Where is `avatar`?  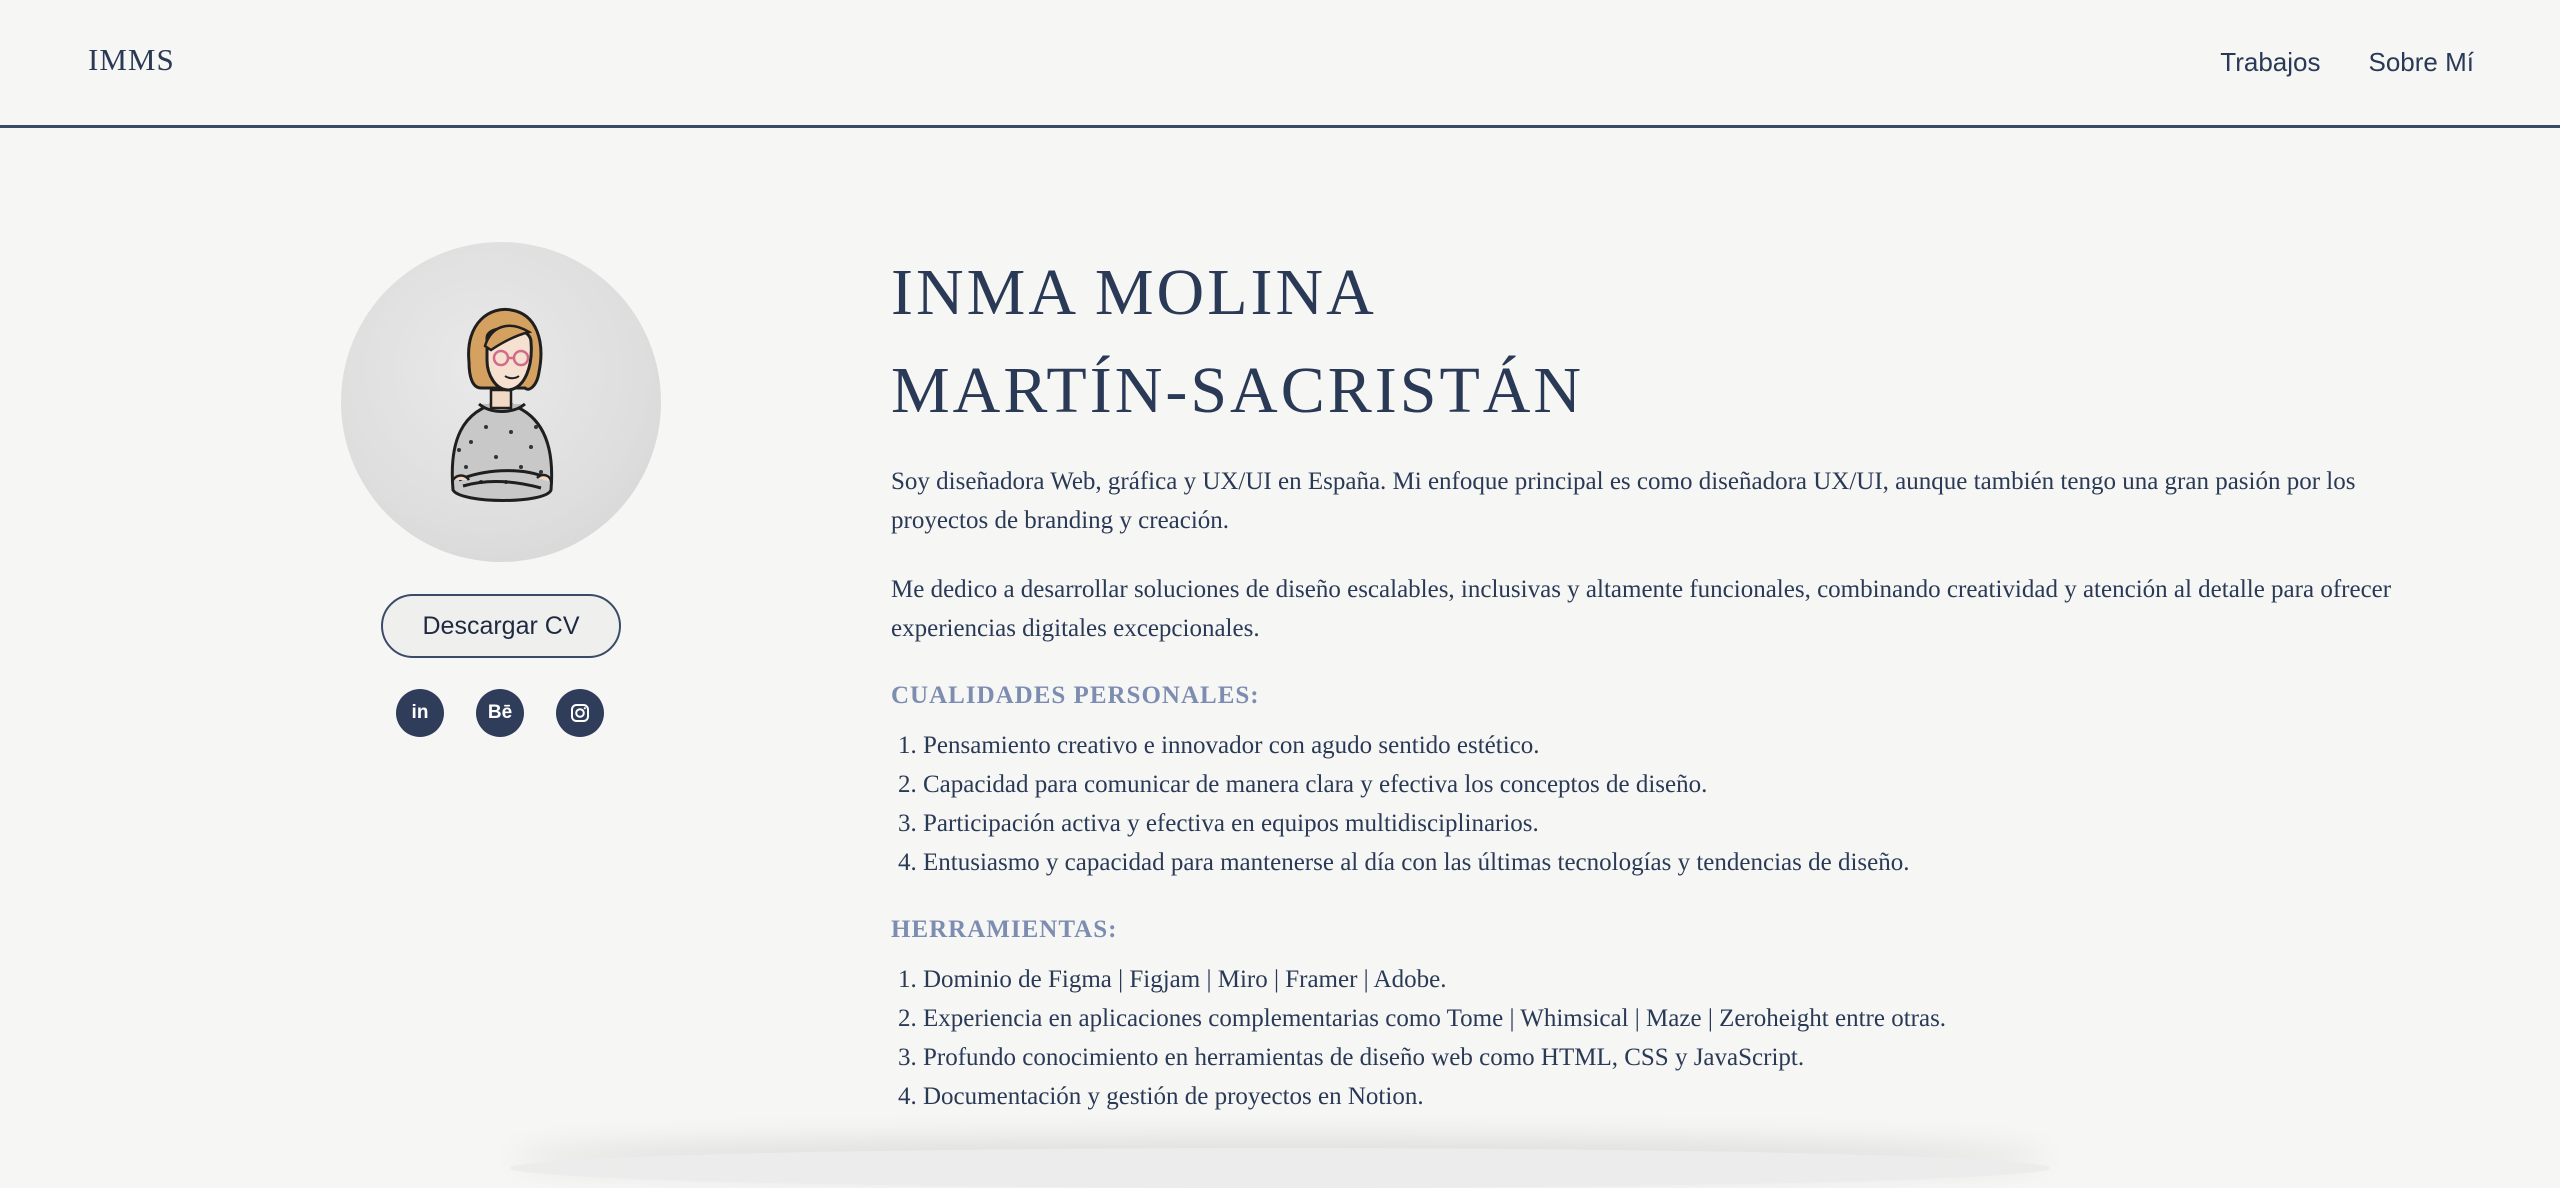
avatar is located at coordinates (501, 402).